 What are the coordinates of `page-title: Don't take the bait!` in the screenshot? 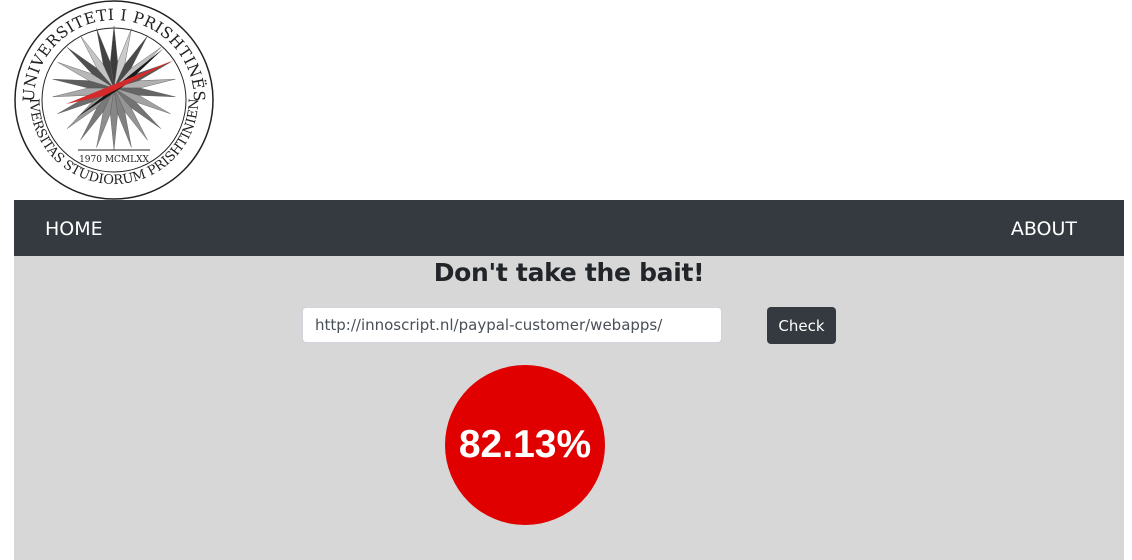 It's located at (569, 272).